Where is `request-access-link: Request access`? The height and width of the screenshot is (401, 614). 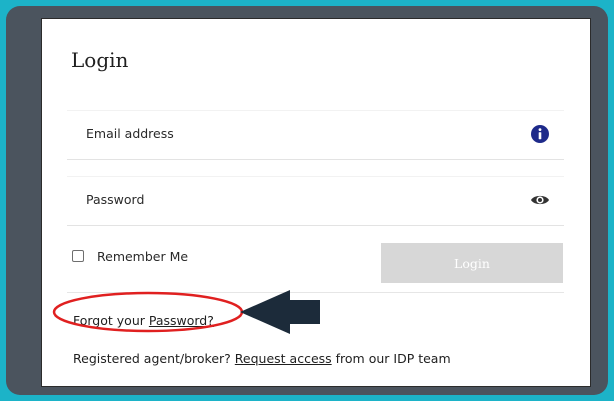
request-access-link: Request access is located at coordinates (283, 358).